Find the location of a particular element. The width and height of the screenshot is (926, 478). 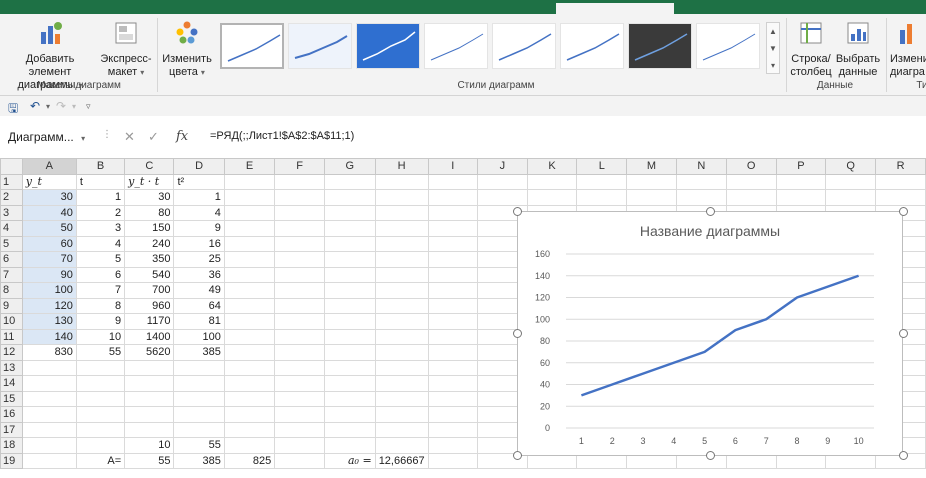

cell-i2 is located at coordinates (453, 197).